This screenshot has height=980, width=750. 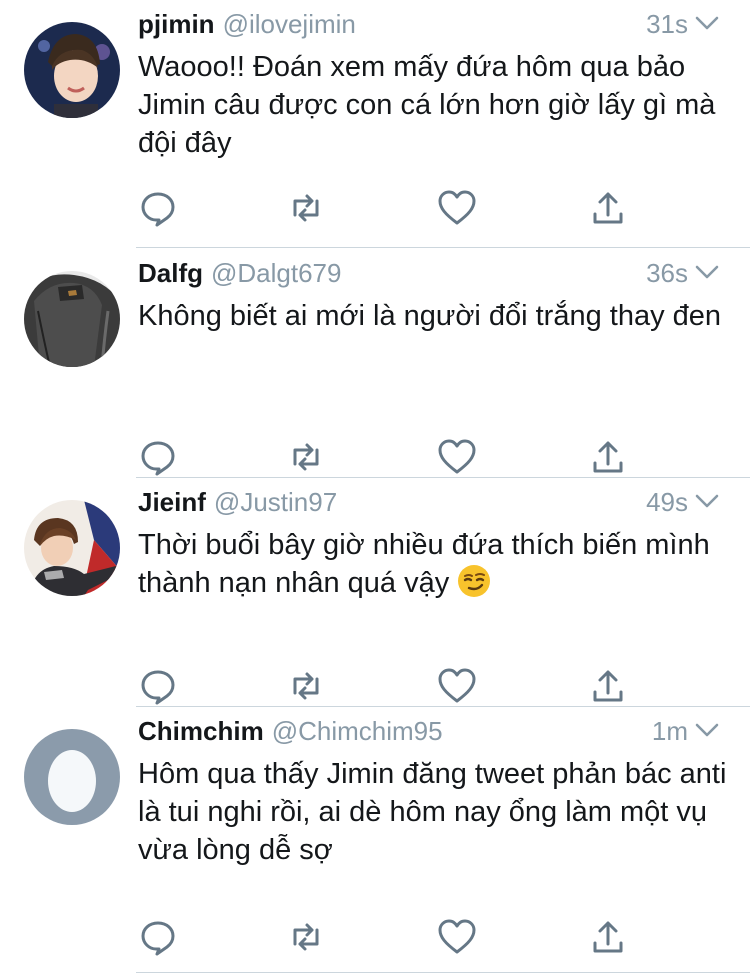 I want to click on user-handle: @ilovejimin, so click(x=289, y=24).